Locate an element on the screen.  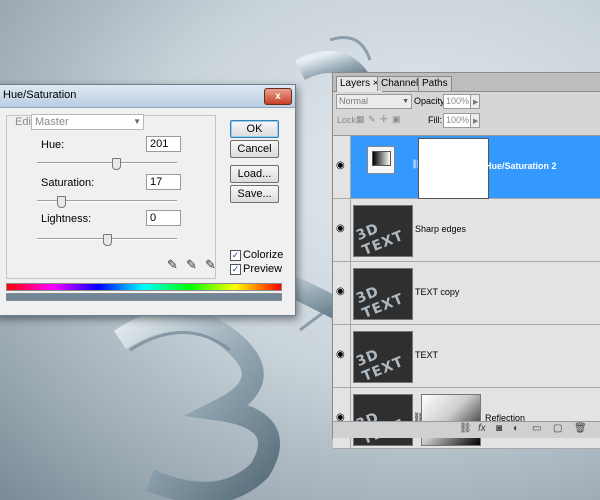
layer-reflection: ◉ 3D TEXT ⛓ Reflection is located at coordinates (466, 418).